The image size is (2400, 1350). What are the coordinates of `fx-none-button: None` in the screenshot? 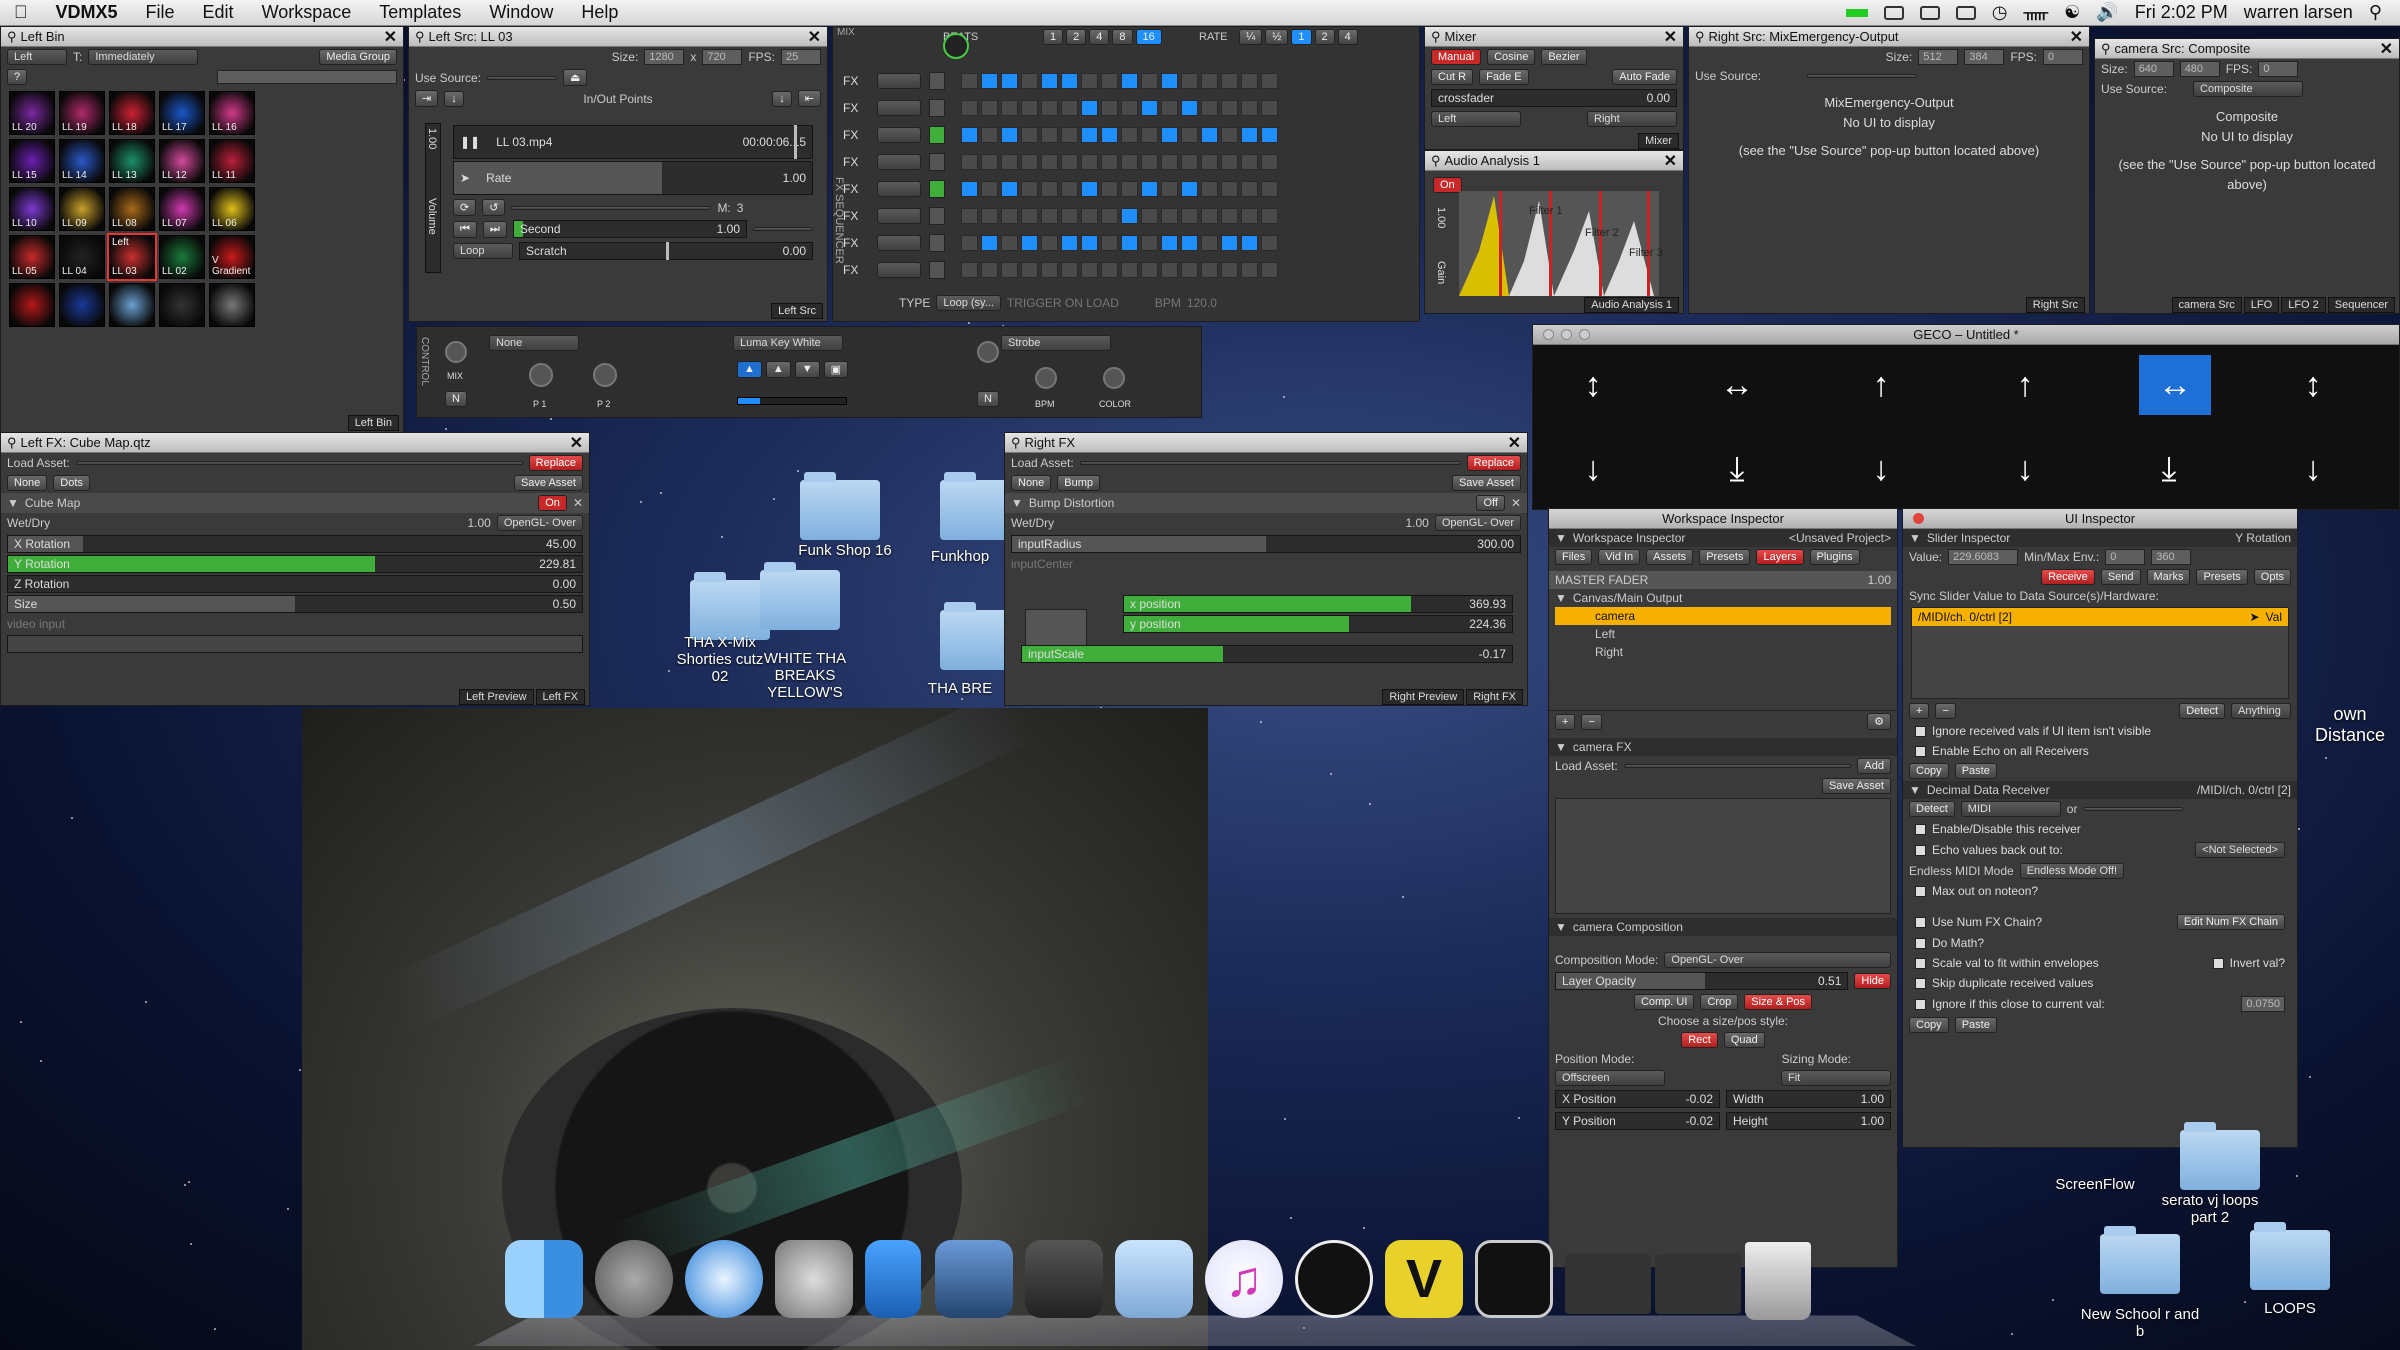 It's located at (1031, 483).